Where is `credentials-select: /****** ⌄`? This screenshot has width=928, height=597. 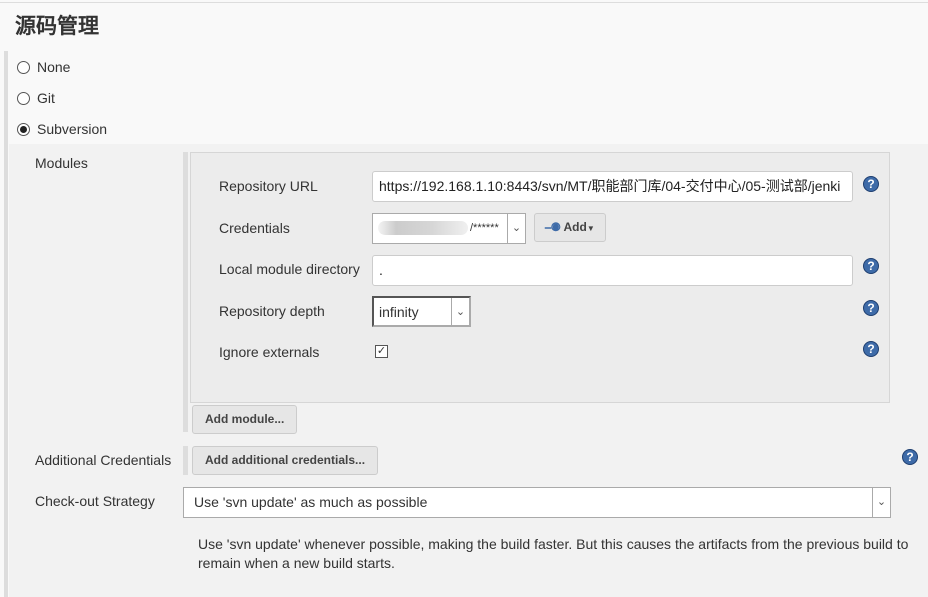
credentials-select: /****** ⌄ is located at coordinates (449, 228).